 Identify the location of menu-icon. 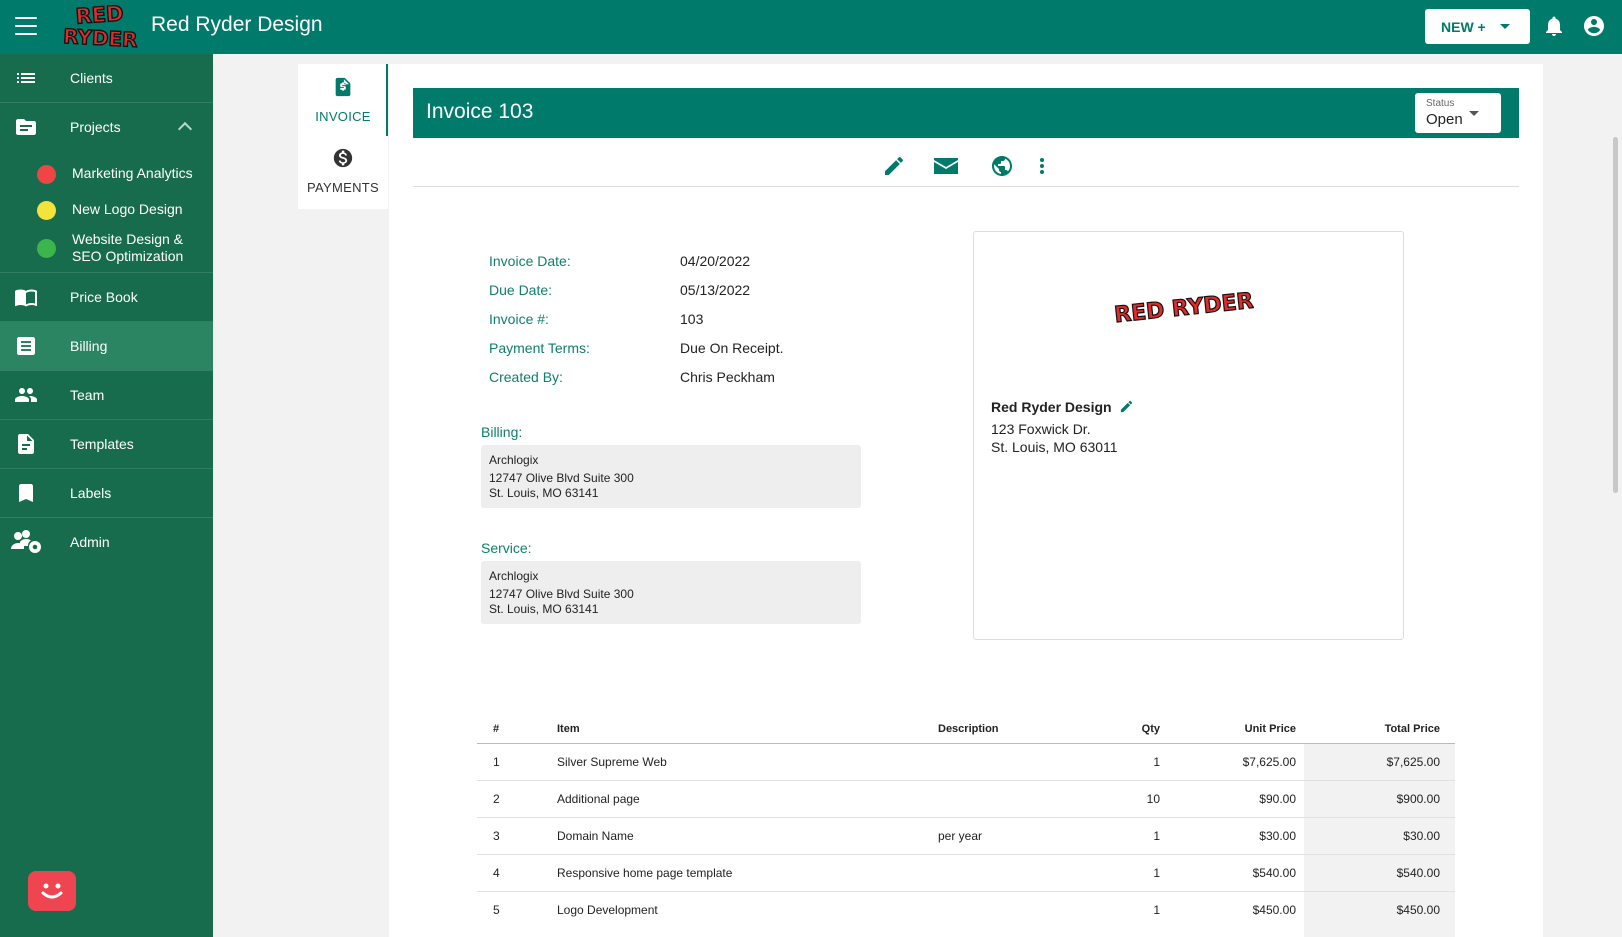
(26, 26).